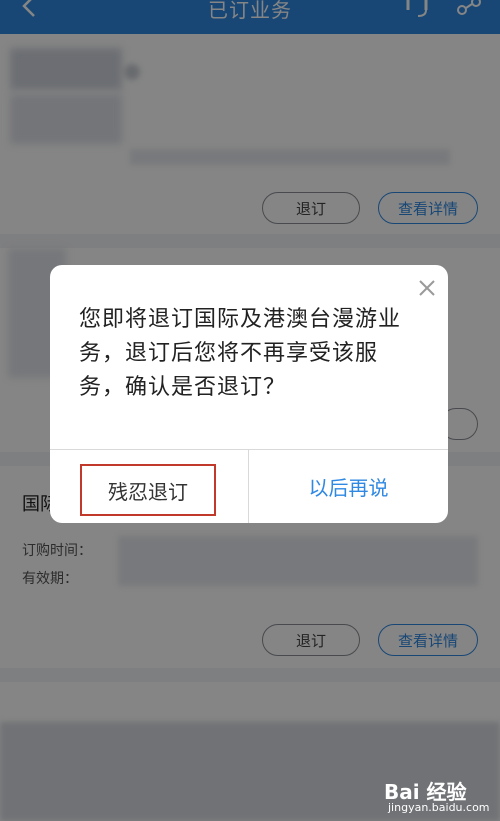 The image size is (500, 821). Describe the element at coordinates (348, 486) in the screenshot. I see `later-button: 以后再说` at that location.